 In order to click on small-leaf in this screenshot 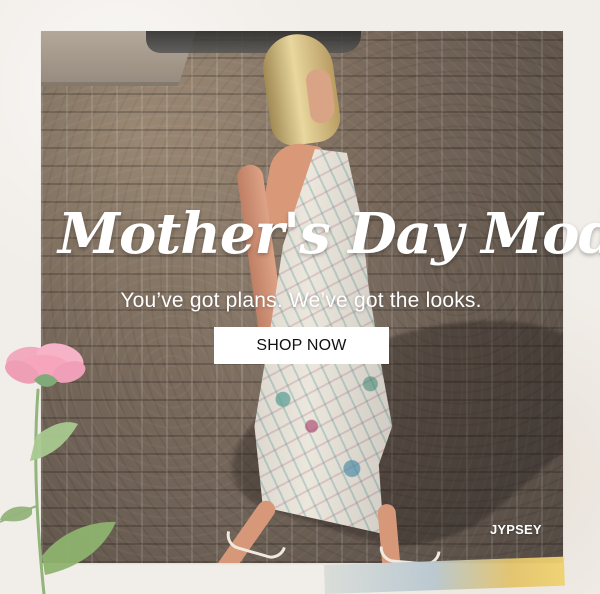, I will do `click(16, 514)`.